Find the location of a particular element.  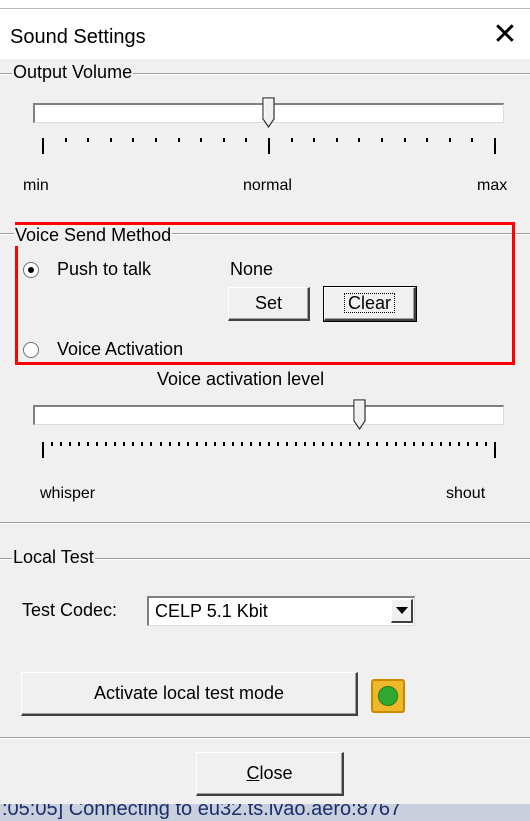

close-label-rest: lose is located at coordinates (276, 773).